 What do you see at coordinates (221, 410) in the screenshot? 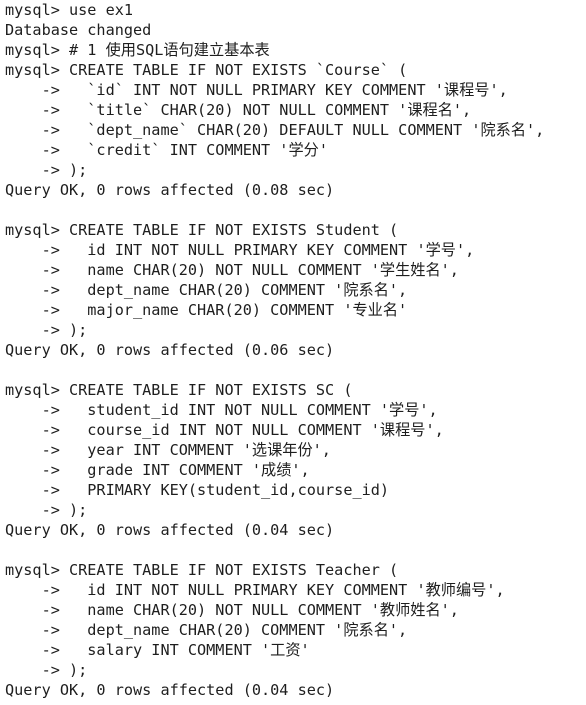
I see `terminal-line: -> student_id INT NOT NULL COMMENT '学号',` at bounding box center [221, 410].